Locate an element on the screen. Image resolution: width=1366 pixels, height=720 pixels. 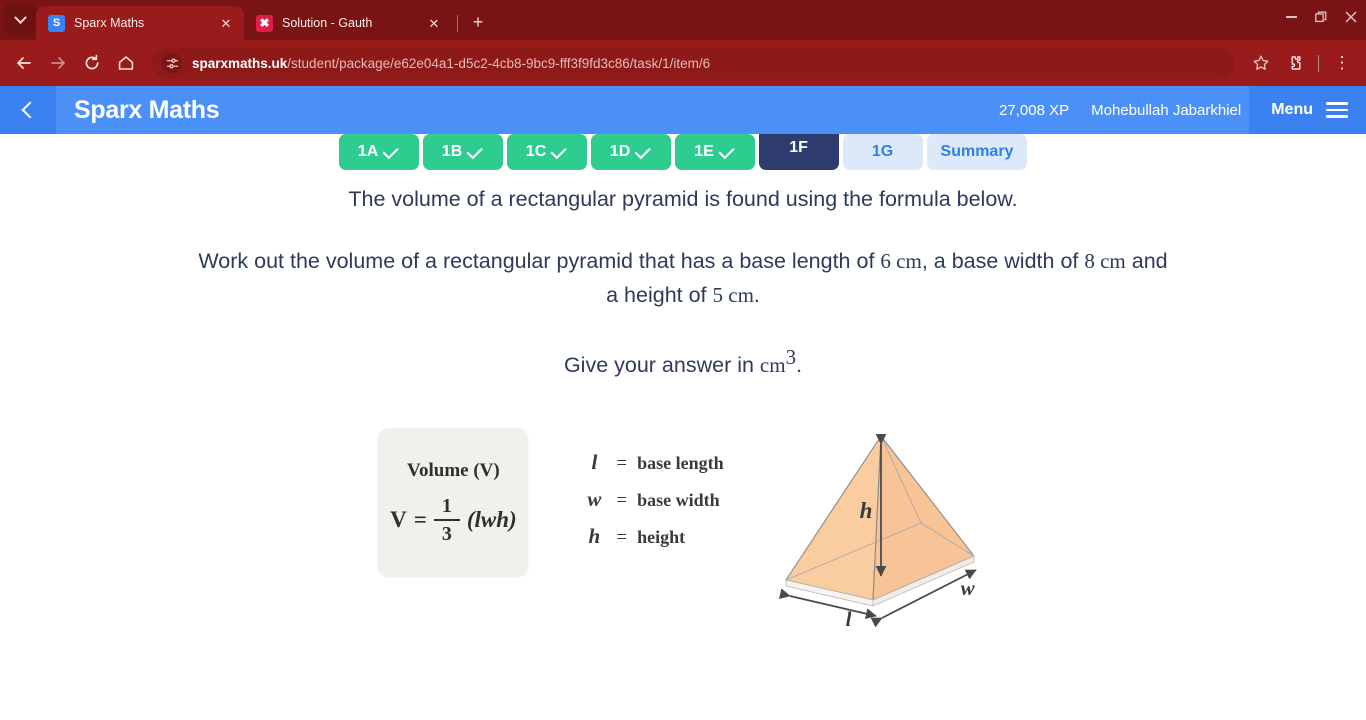
value-base-width: 8 cm is located at coordinates (1105, 261).